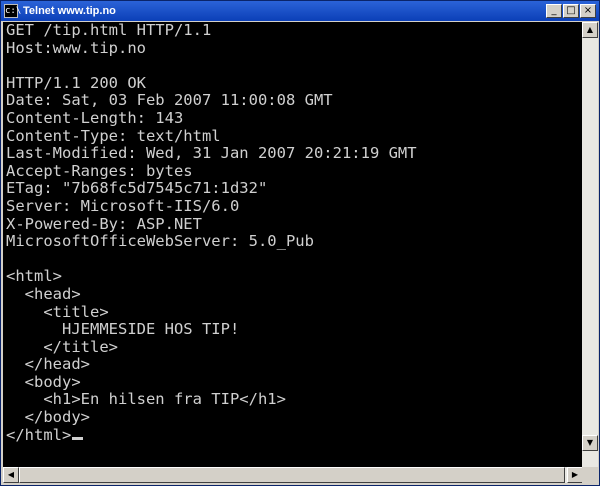 The height and width of the screenshot is (486, 600). Describe the element at coordinates (123, 329) in the screenshot. I see `console-line: HJEMMESIDE HOS TIP!` at that location.